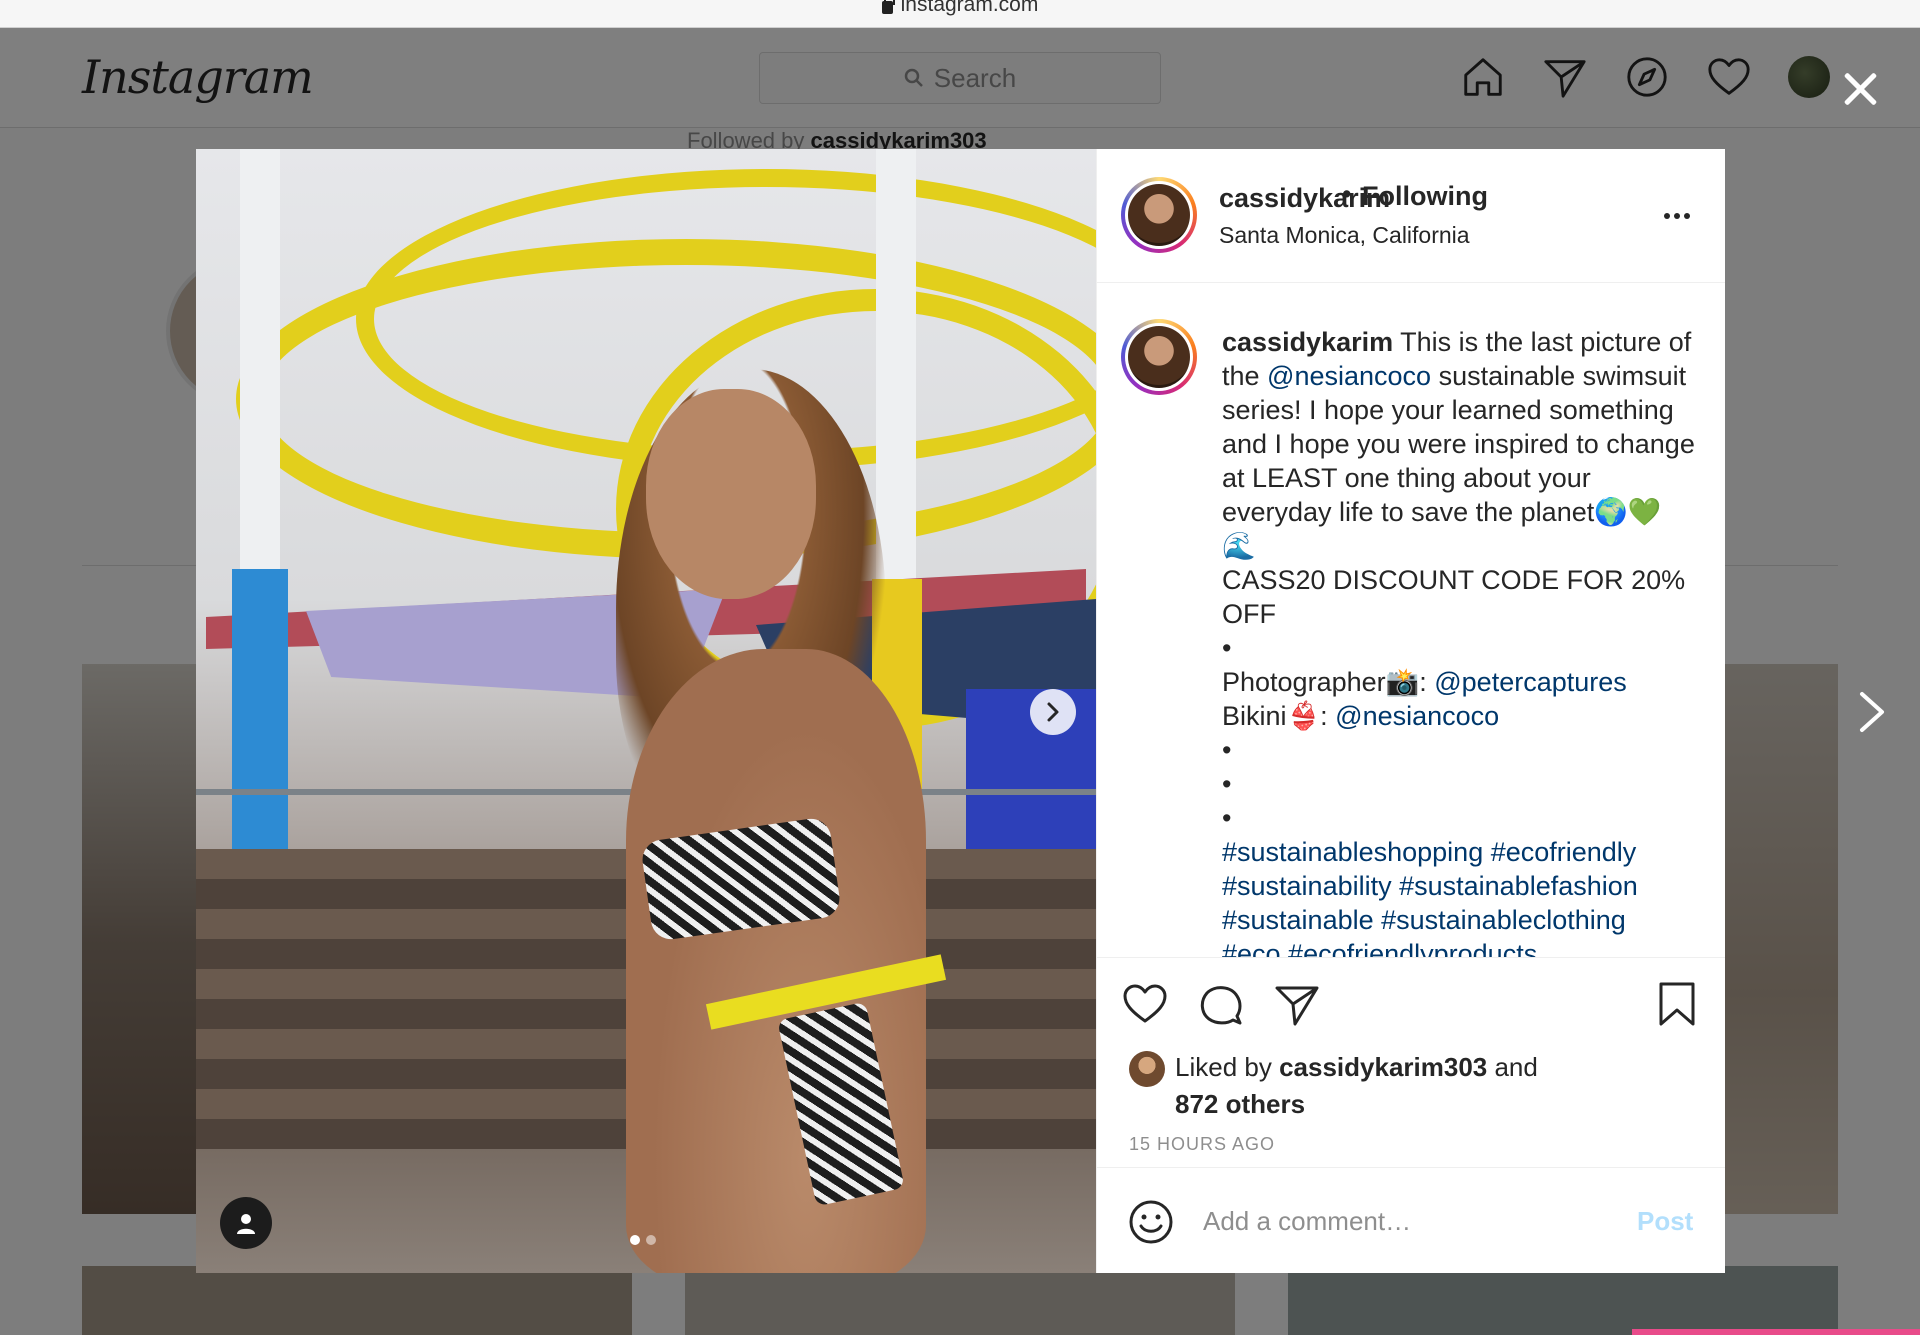  Describe the element at coordinates (969, 8) in the screenshot. I see `url-text: instagram.com` at that location.